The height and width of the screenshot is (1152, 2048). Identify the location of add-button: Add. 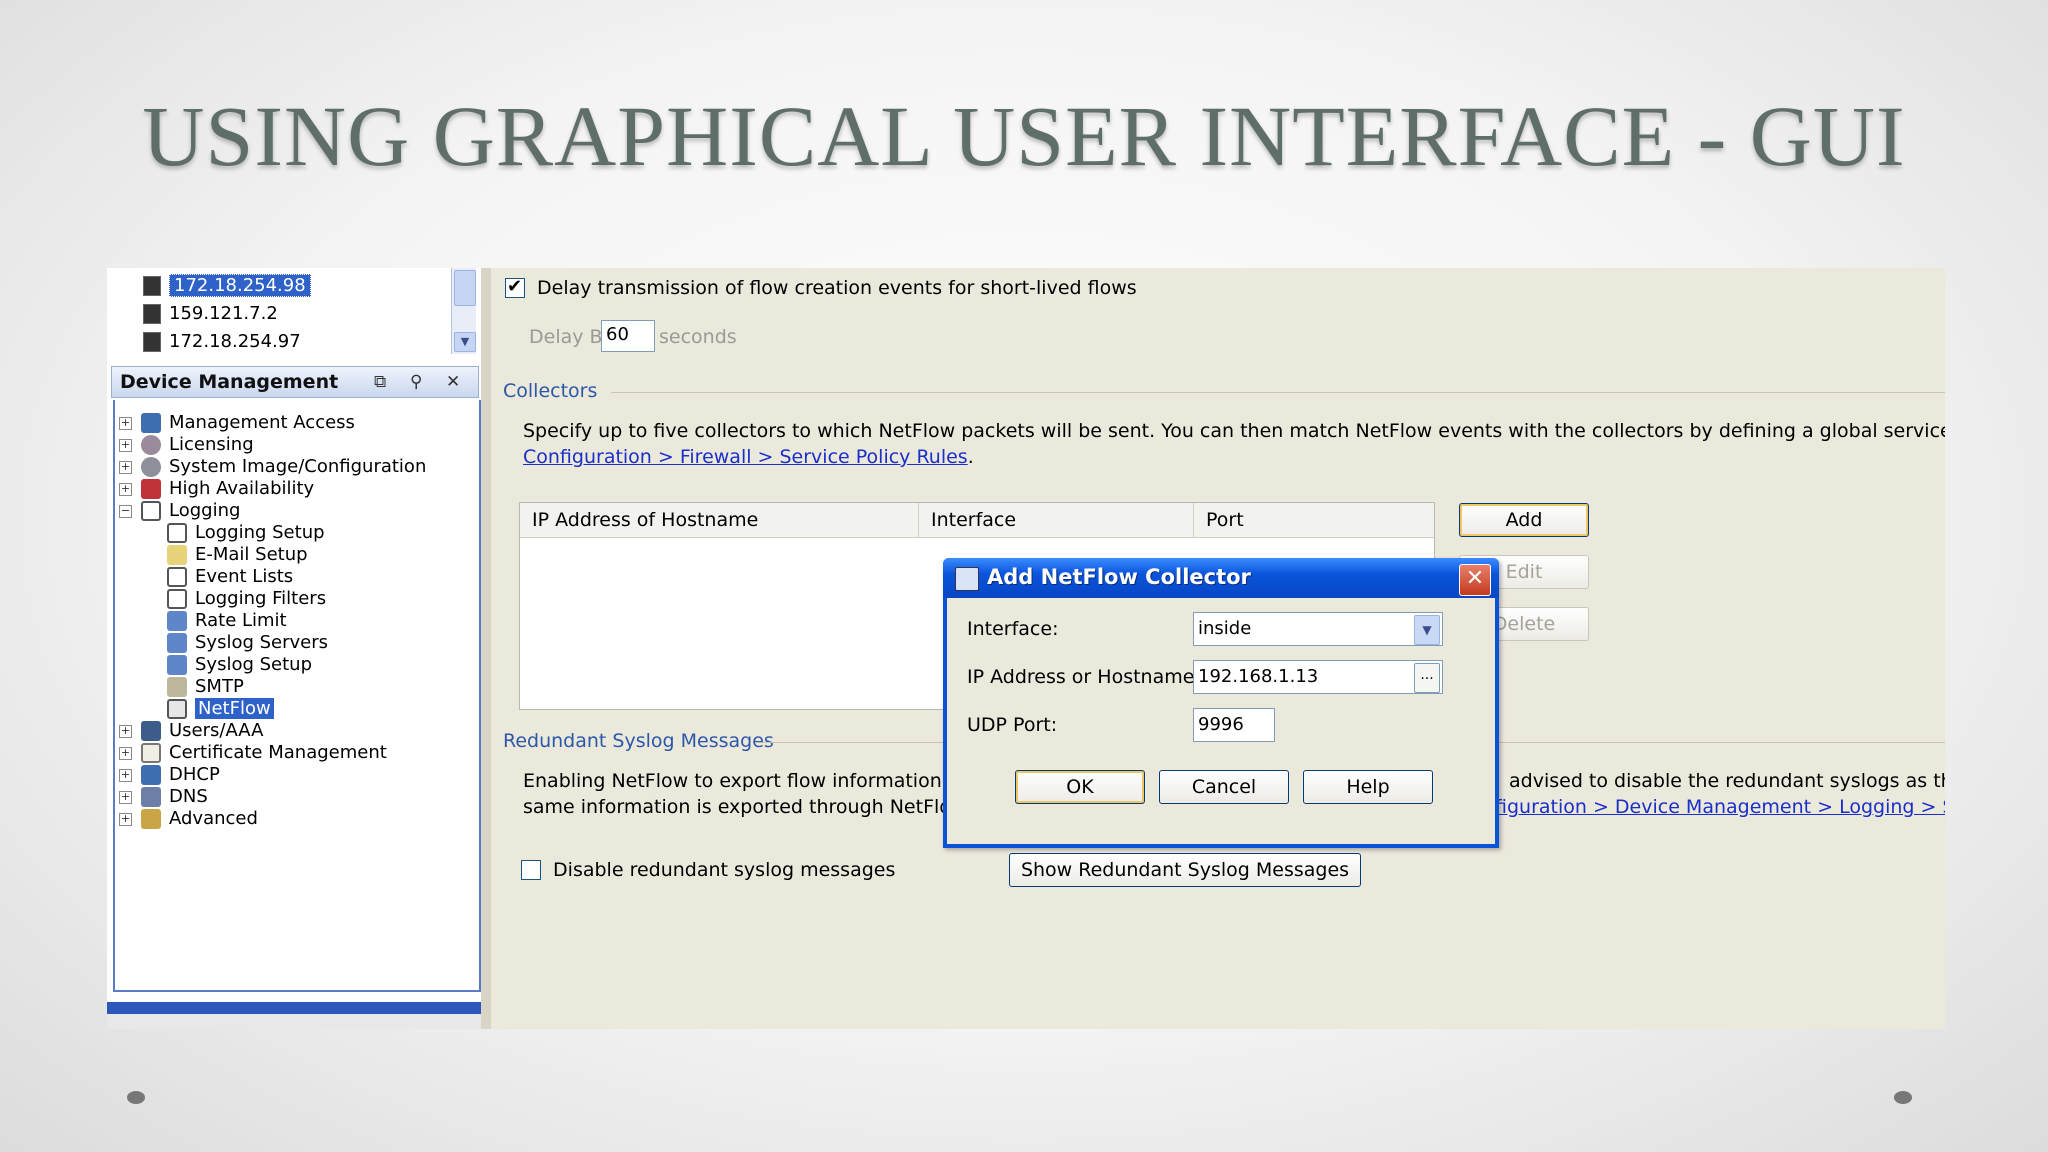
(1524, 520).